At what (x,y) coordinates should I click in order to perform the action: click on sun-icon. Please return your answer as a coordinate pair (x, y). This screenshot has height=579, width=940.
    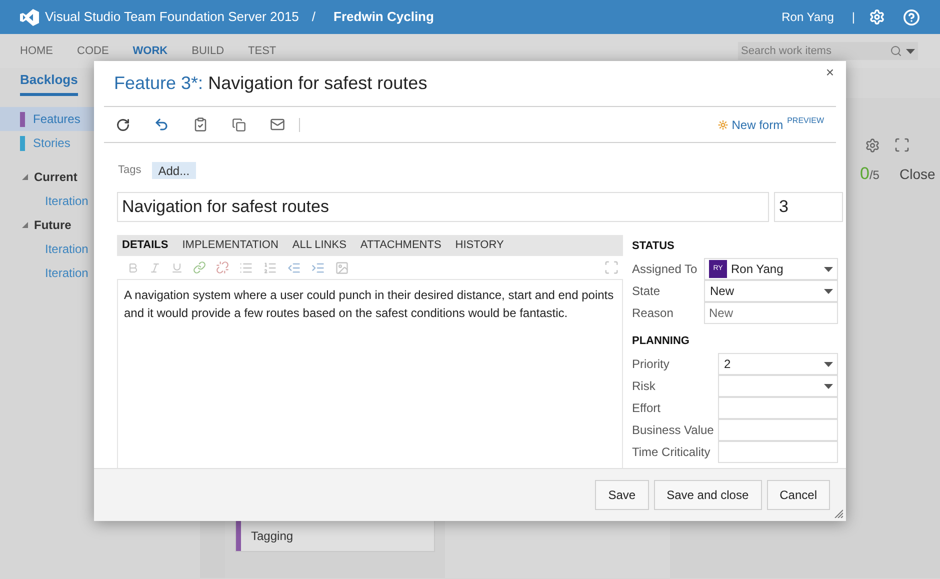
    Looking at the image, I should click on (723, 125).